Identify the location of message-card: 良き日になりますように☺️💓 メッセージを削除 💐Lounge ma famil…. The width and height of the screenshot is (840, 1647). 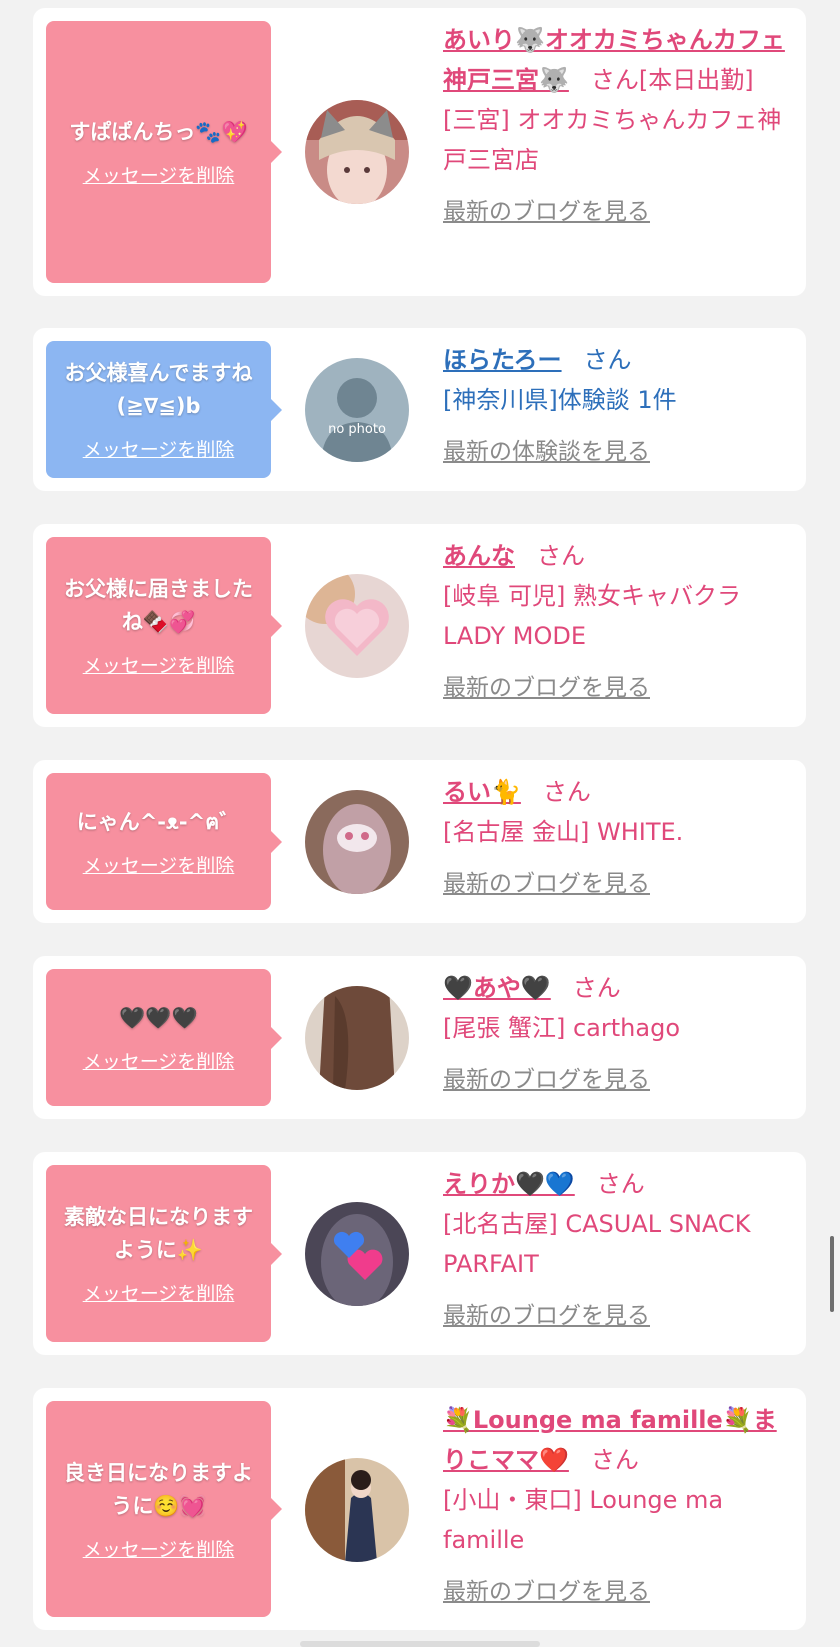
(419, 1509).